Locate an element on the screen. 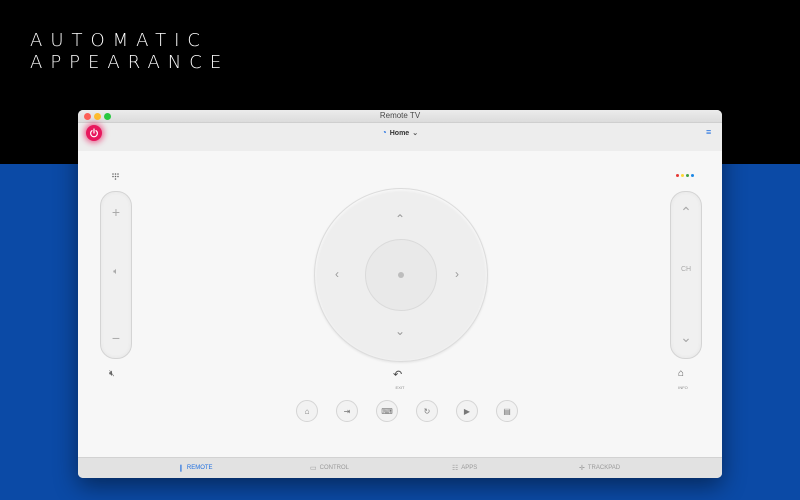 The image size is (800, 500). home-icon: ⌂ is located at coordinates (307, 411).